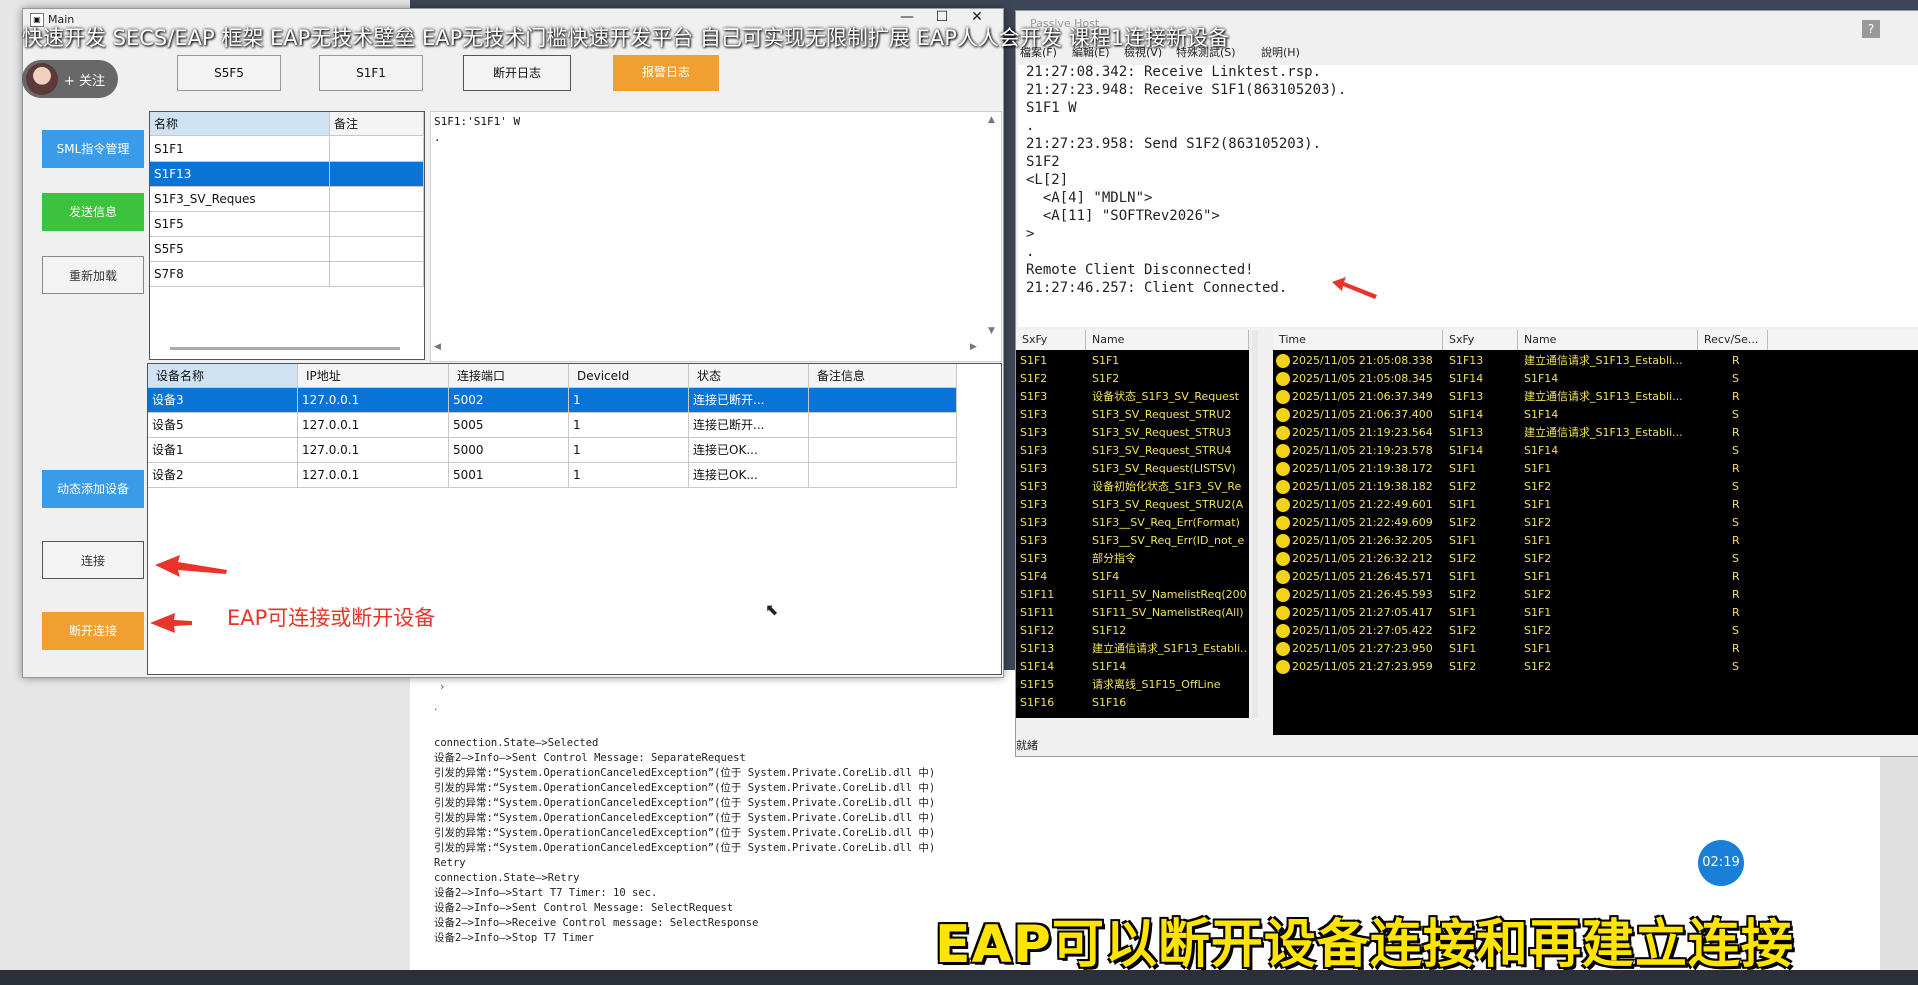 The image size is (1918, 985). Describe the element at coordinates (240, 274) in the screenshot. I see `sml-table-row-name: S7F8` at that location.